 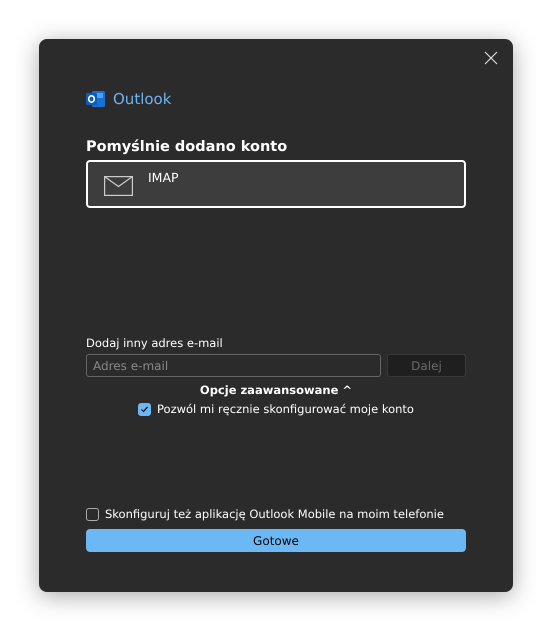 What do you see at coordinates (96, 99) in the screenshot?
I see `outlook-logo-icon` at bounding box center [96, 99].